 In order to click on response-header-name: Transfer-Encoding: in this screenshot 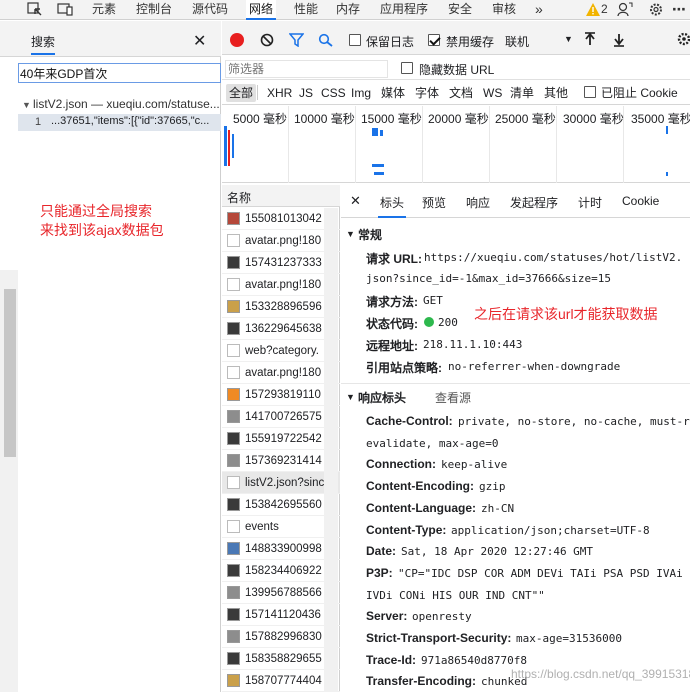, I will do `click(421, 681)`.